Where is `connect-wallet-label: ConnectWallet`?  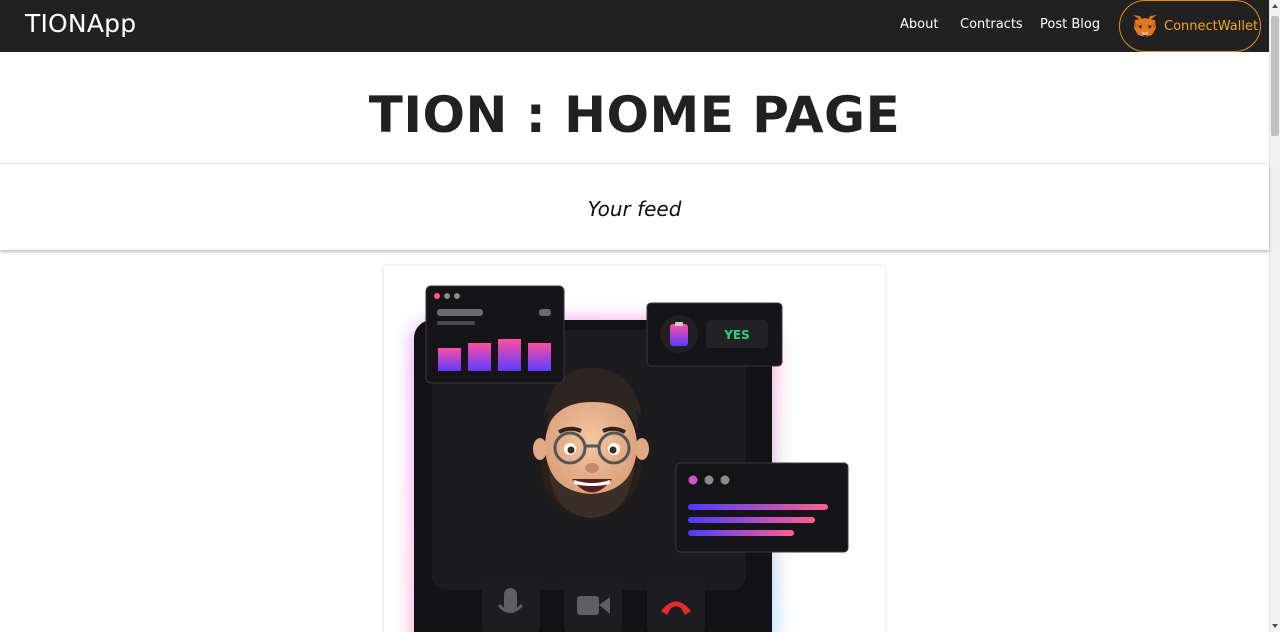 connect-wallet-label: ConnectWallet is located at coordinates (1211, 26).